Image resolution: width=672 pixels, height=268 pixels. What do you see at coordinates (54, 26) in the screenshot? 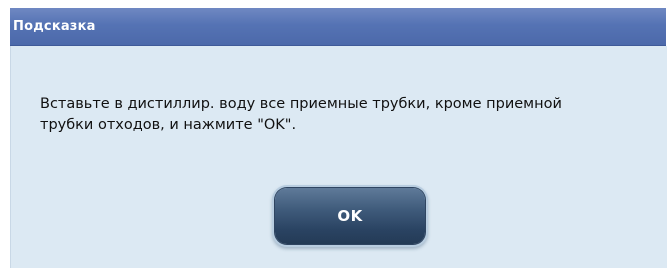
I see `dialog-title: Подсказка` at bounding box center [54, 26].